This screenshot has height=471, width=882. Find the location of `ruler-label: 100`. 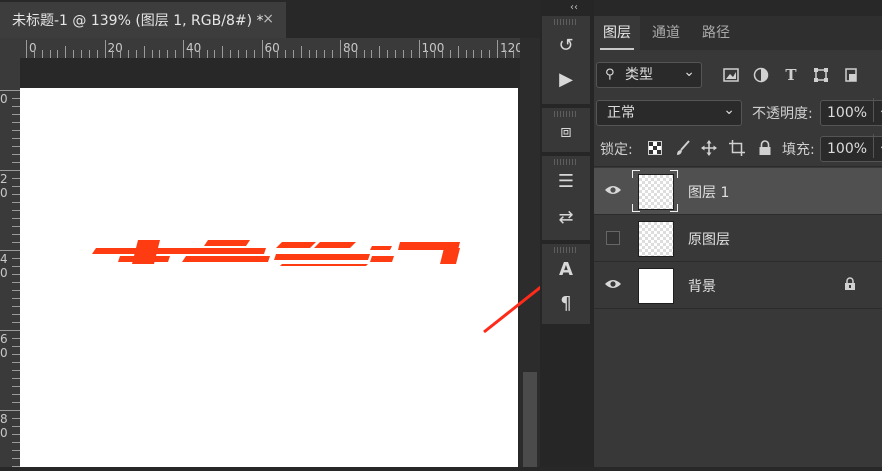

ruler-label: 100 is located at coordinates (433, 48).